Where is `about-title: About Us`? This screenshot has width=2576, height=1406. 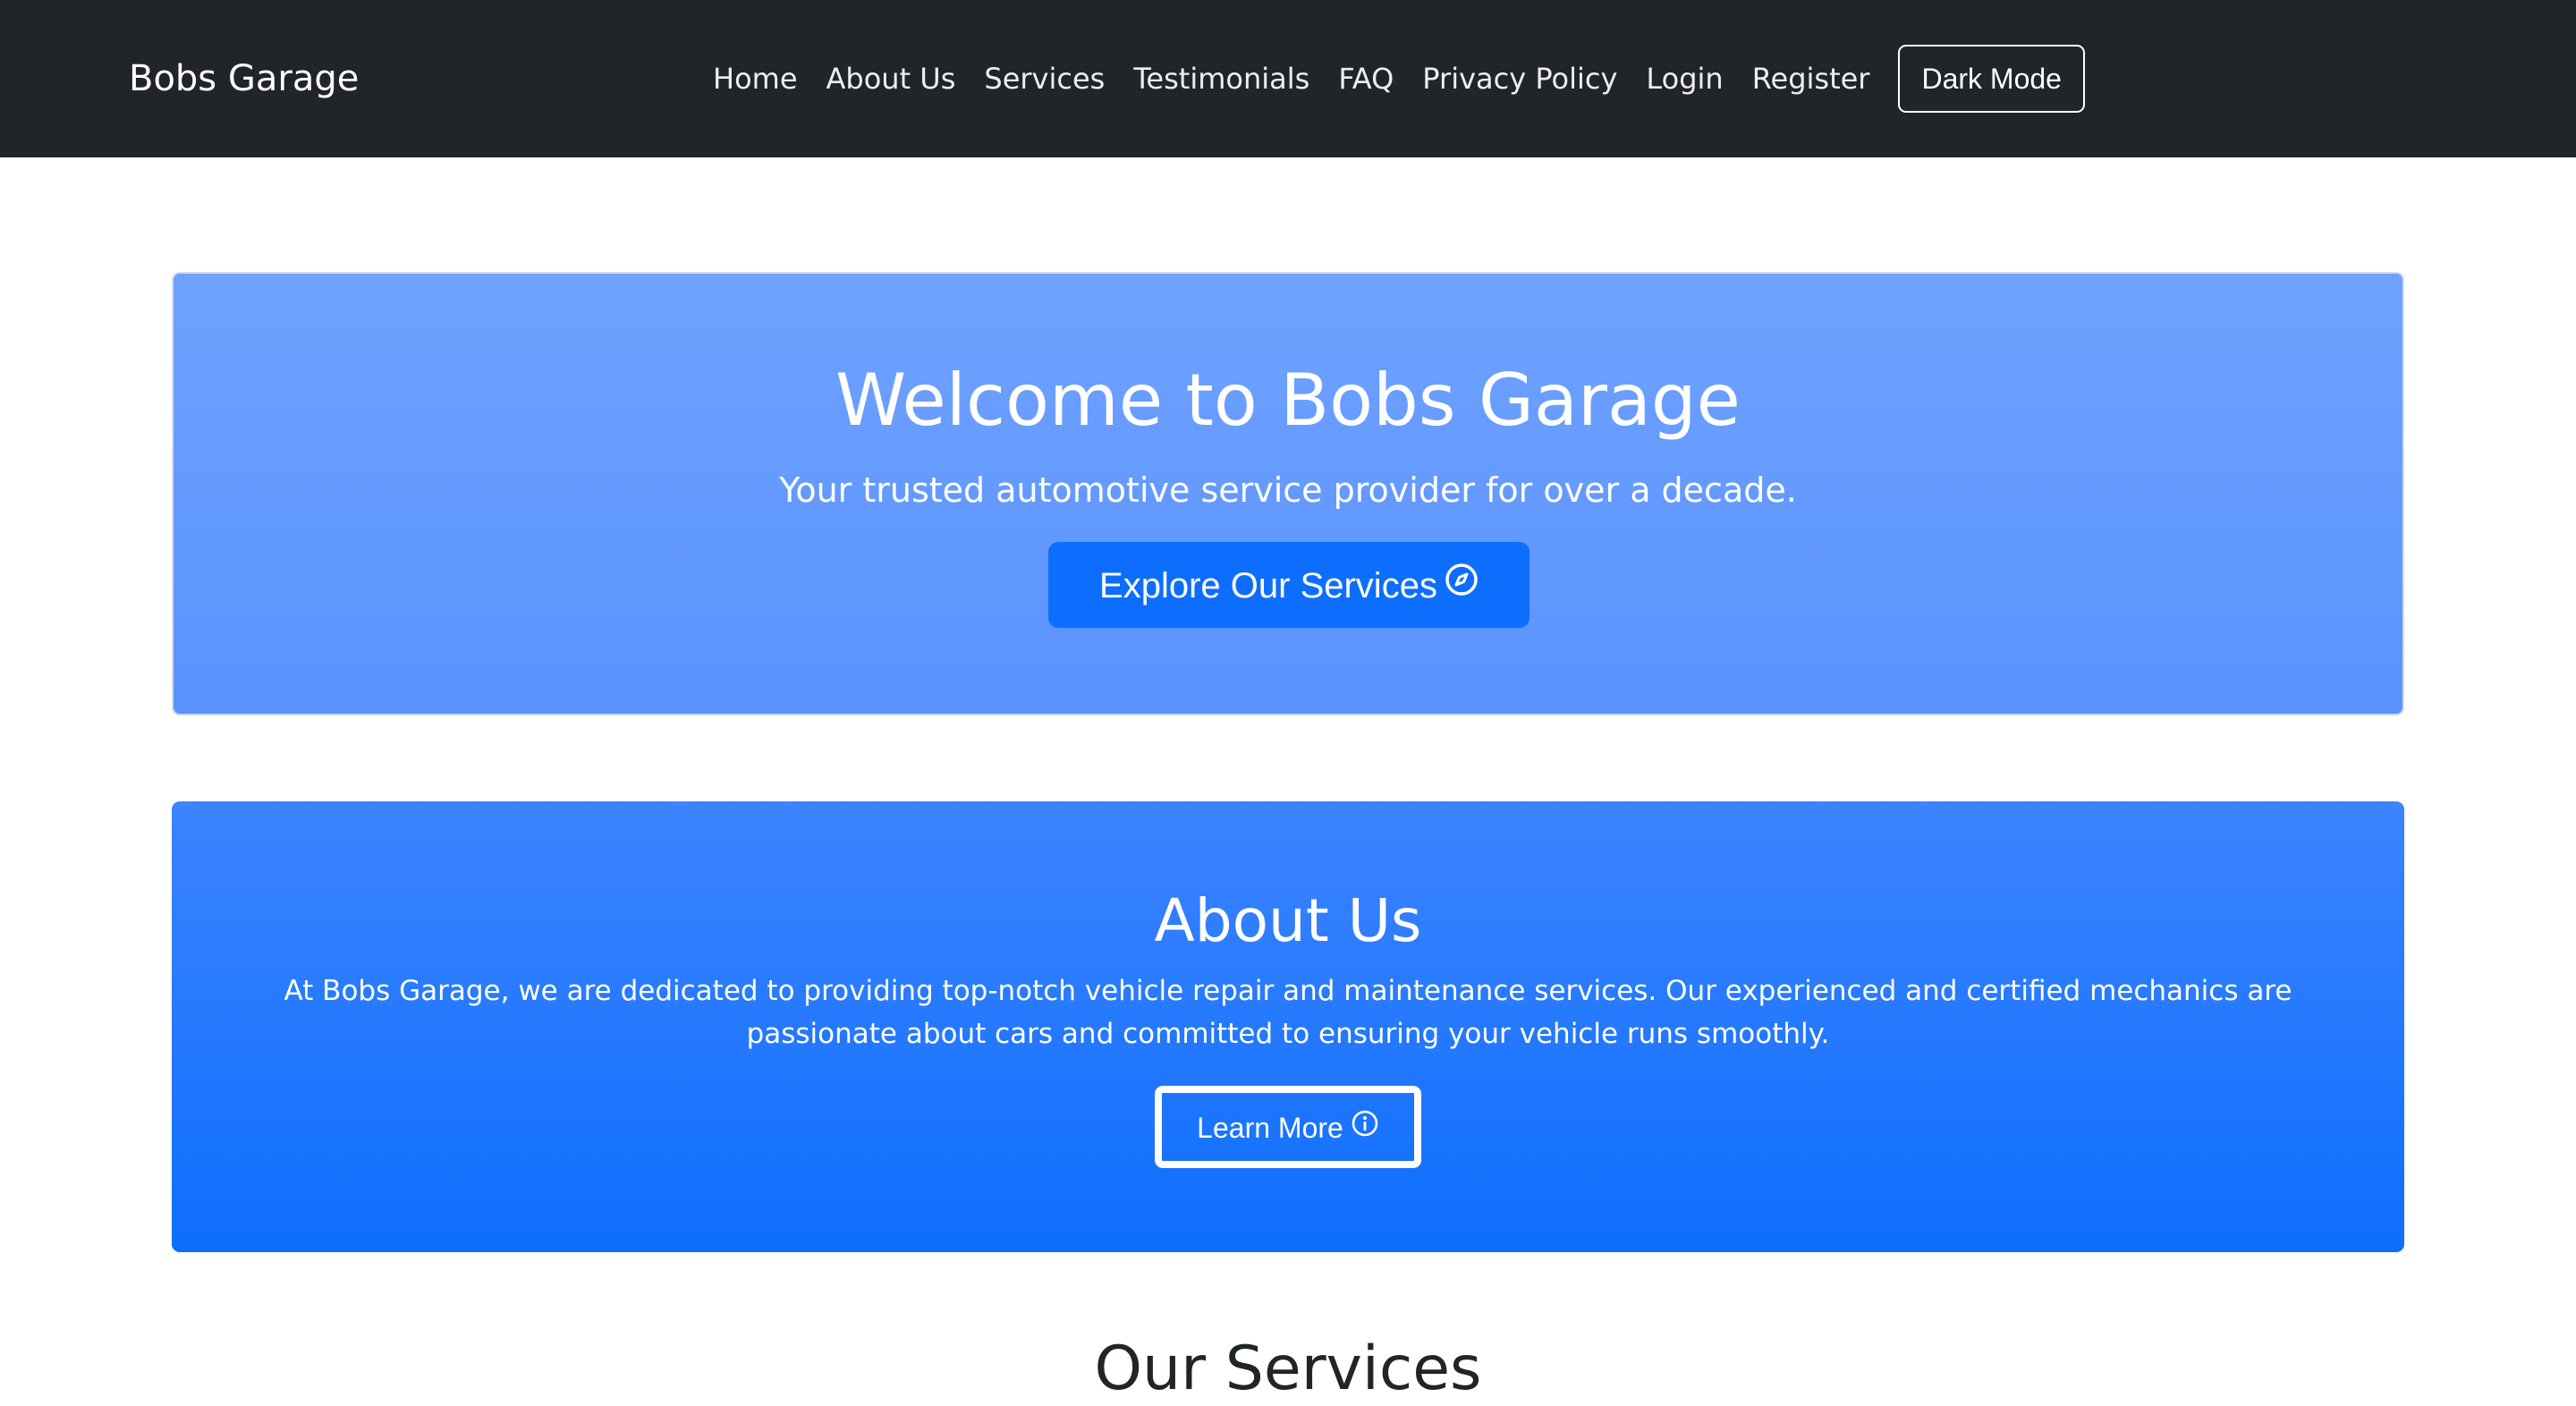 about-title: About Us is located at coordinates (1288, 921).